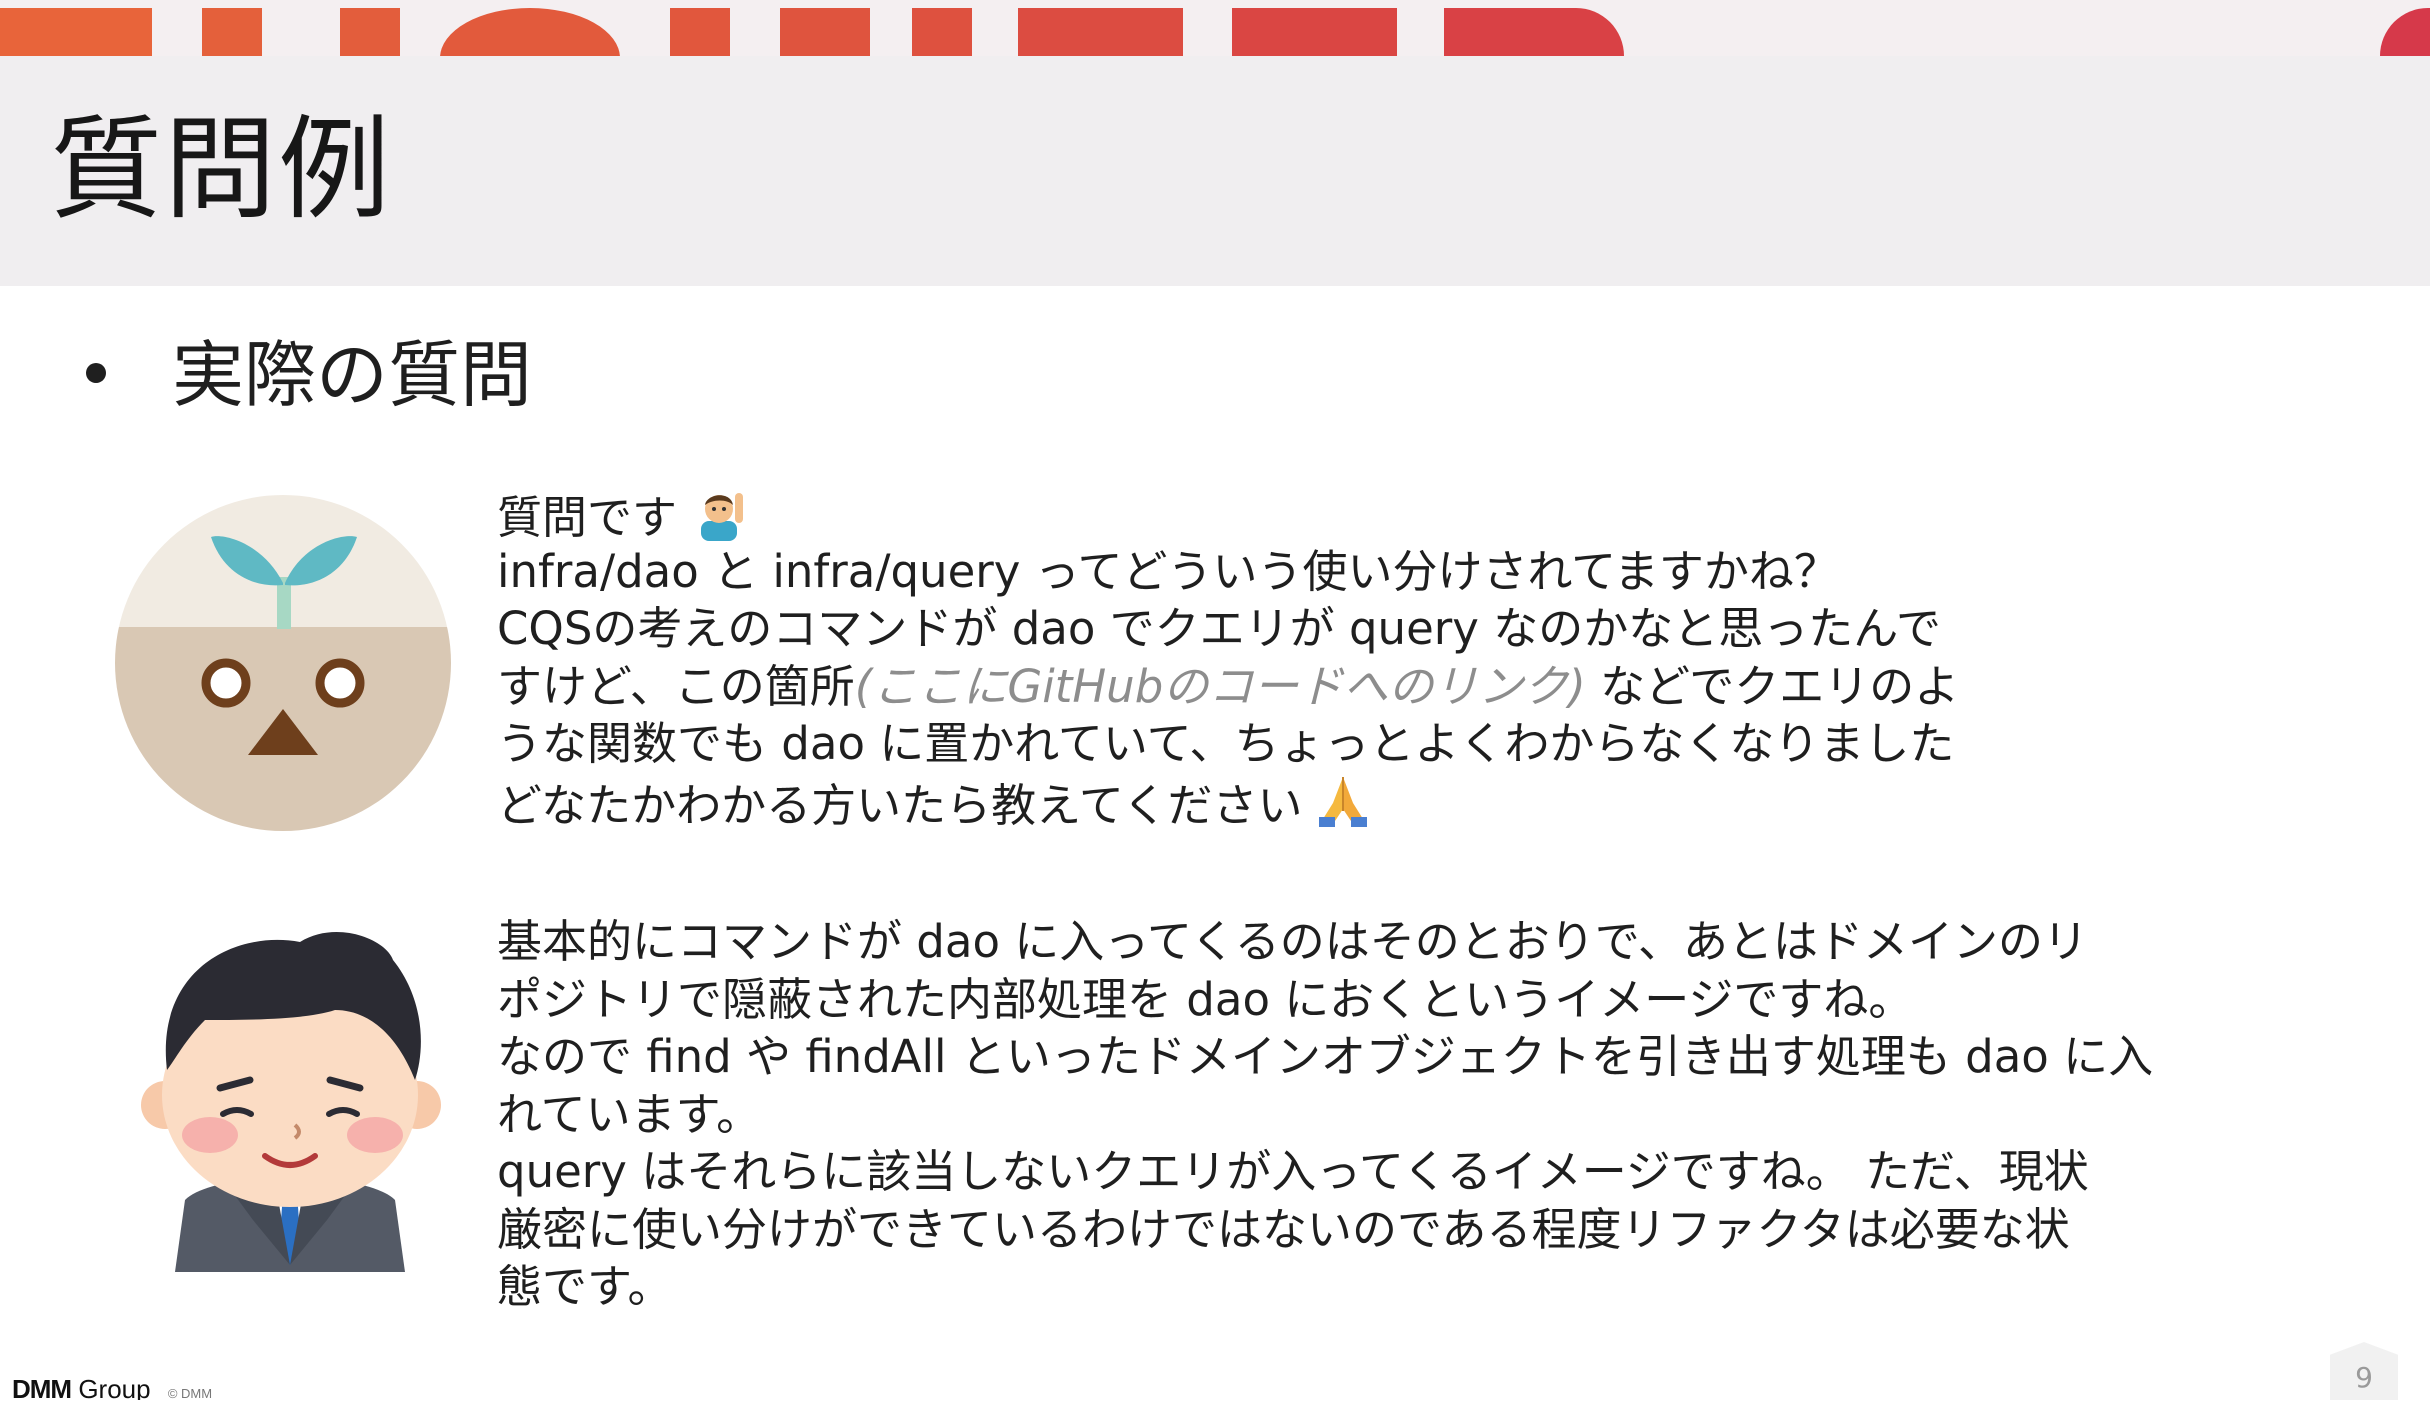 This screenshot has width=2430, height=1414. What do you see at coordinates (1219, 628) in the screenshot?
I see `question-line-3: CQSの考えのコマンドが dao でクエリが query なのかなと思ったんで` at bounding box center [1219, 628].